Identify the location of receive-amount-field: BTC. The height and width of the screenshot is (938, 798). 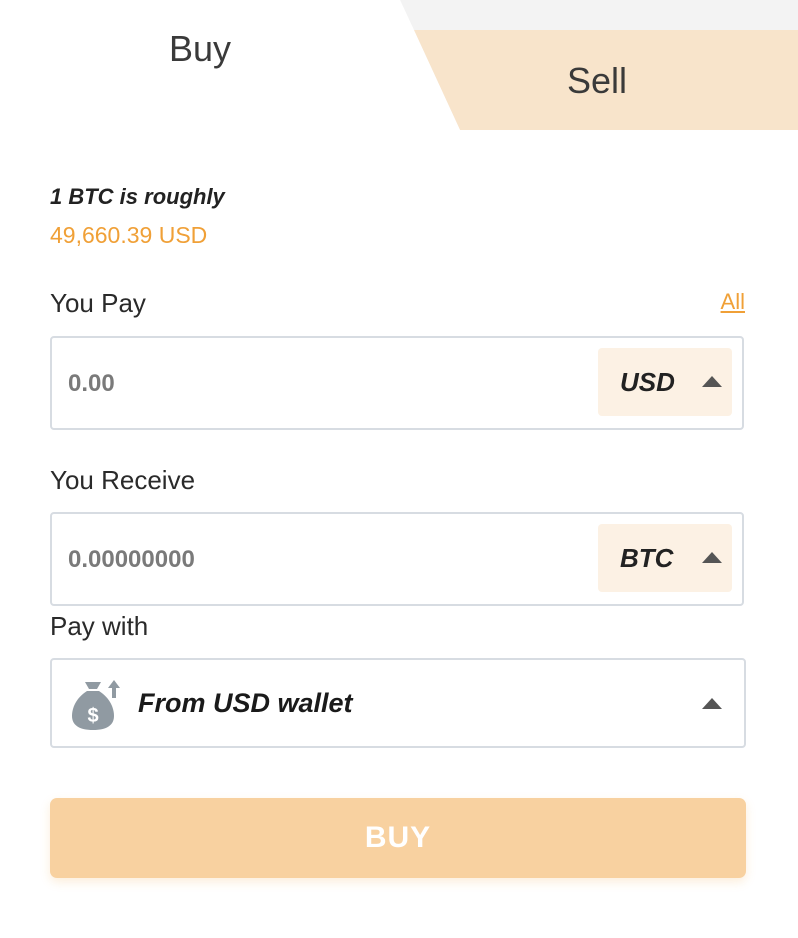
(397, 559).